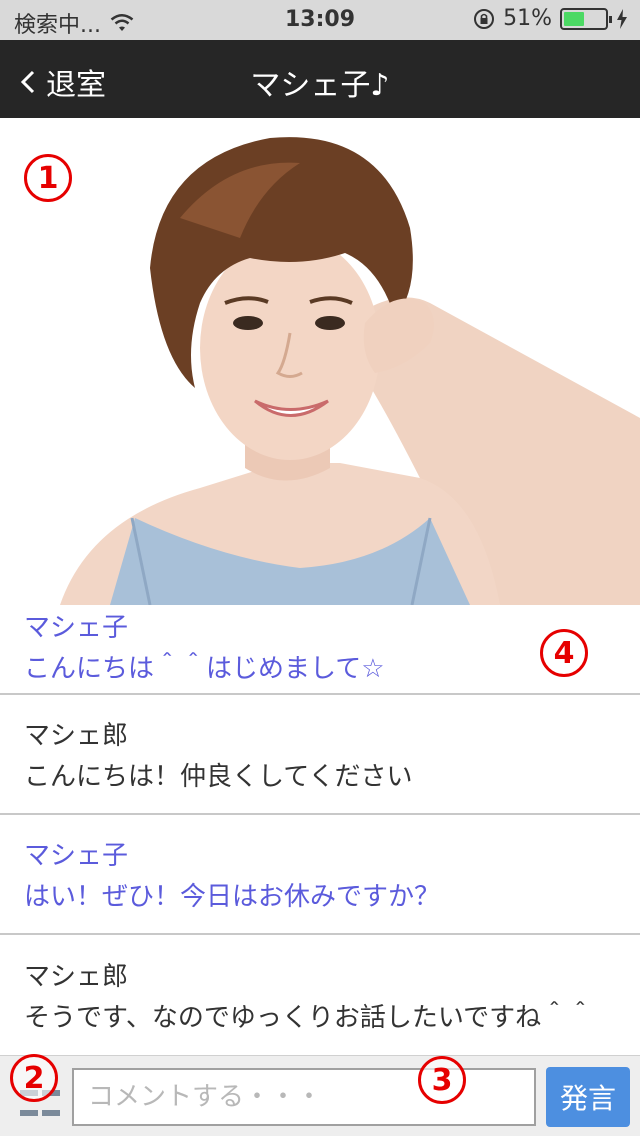 The image size is (640, 1136). I want to click on battery-fill, so click(574, 18).